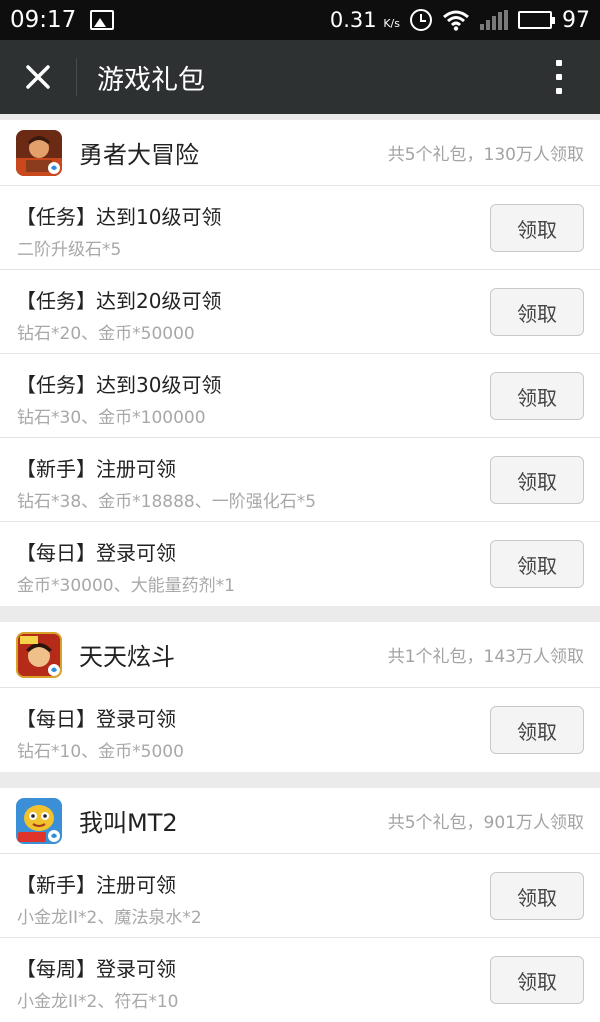 The image size is (600, 1022). What do you see at coordinates (576, 20) in the screenshot?
I see `battery-percentage: 97` at bounding box center [576, 20].